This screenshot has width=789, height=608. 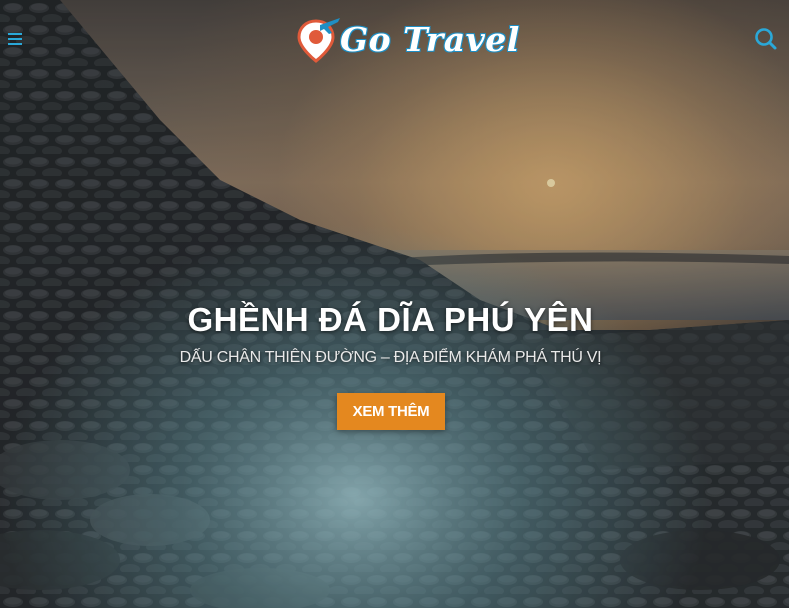 I want to click on site-logo: Go Travel, so click(x=407, y=39).